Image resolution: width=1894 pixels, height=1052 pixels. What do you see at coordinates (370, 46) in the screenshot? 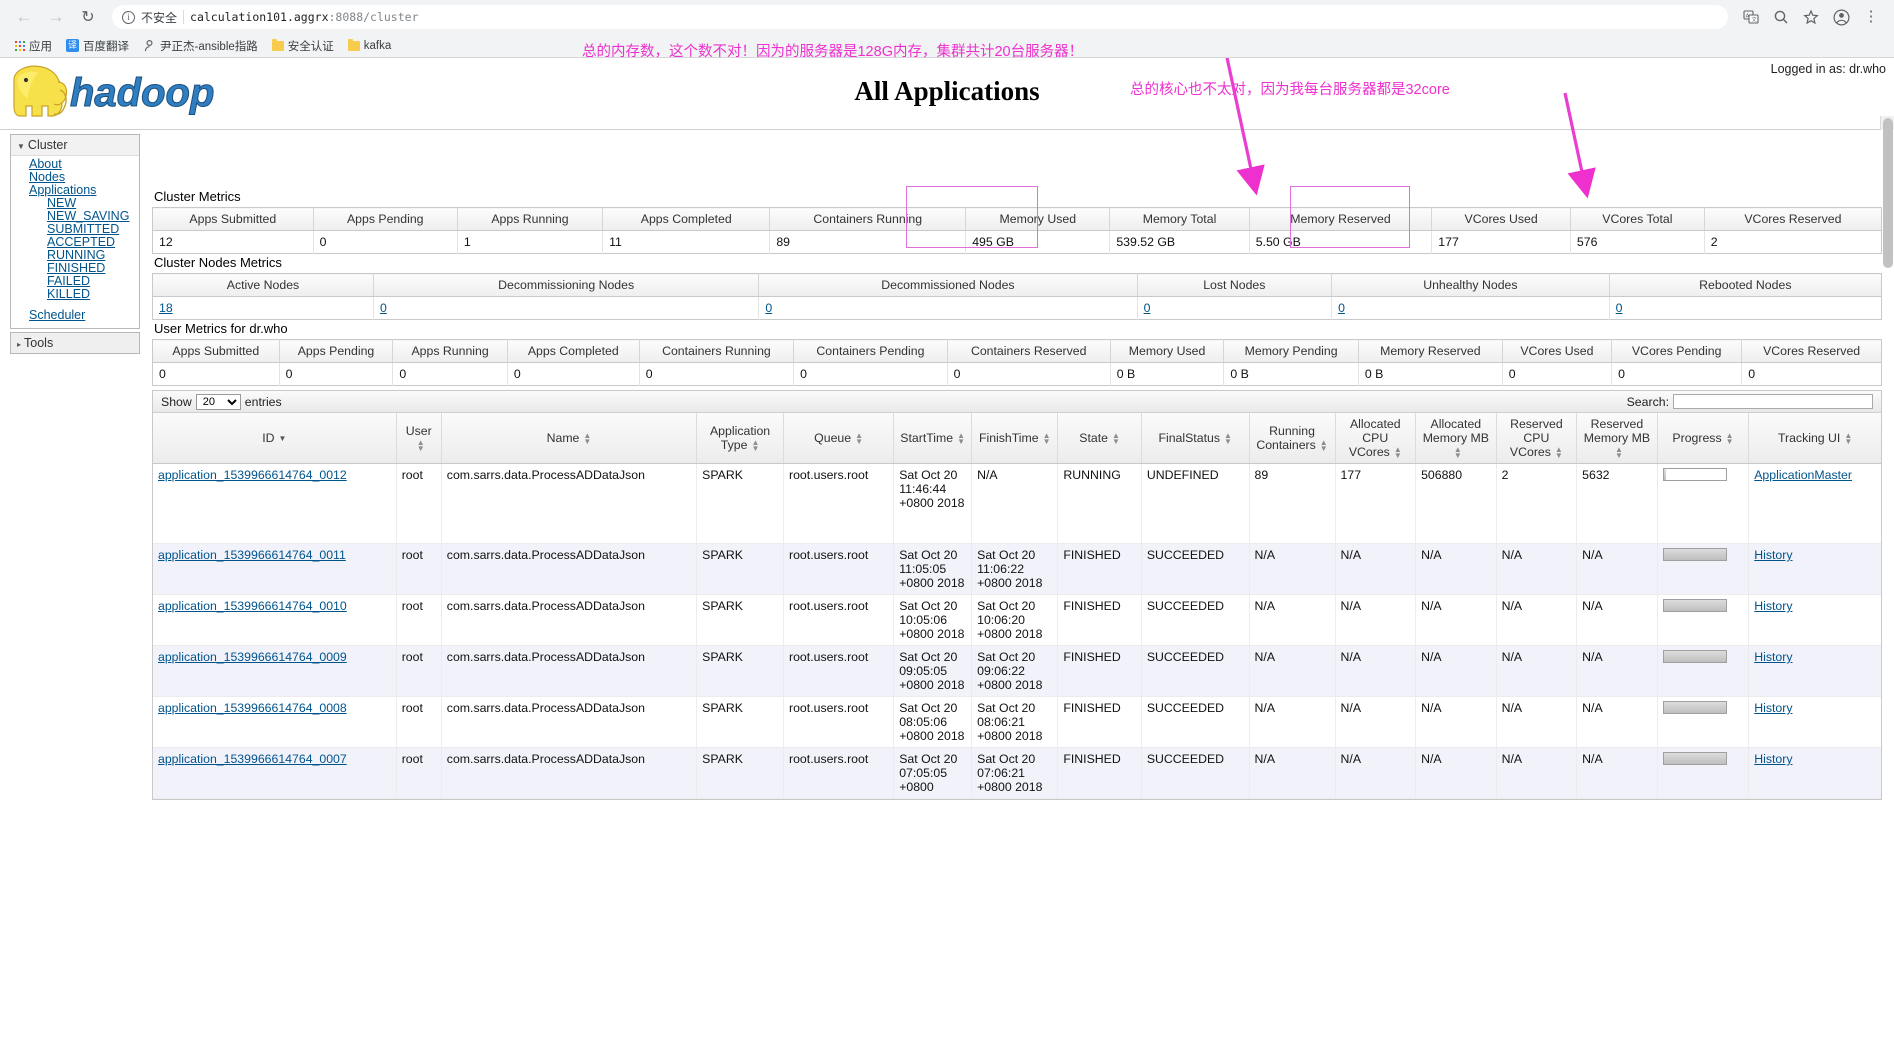
I see `bookmark-kafka: kafka` at bounding box center [370, 46].